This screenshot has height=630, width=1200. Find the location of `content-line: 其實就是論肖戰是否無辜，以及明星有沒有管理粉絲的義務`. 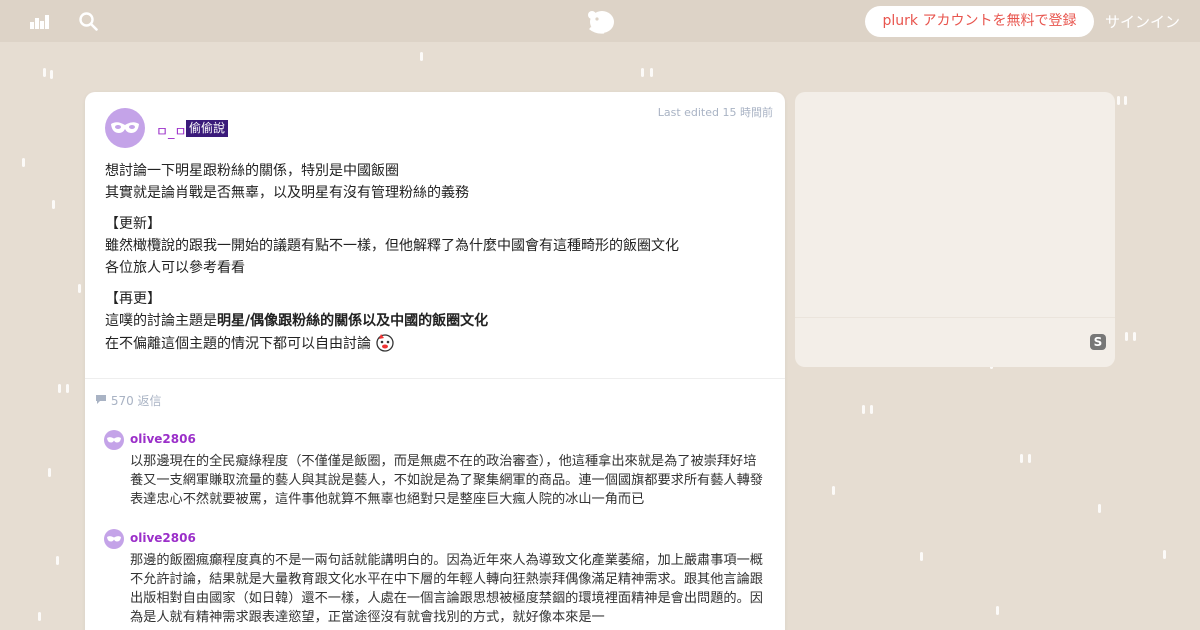

content-line: 其實就是論肖戰是否無辜，以及明星有沒有管理粉絲的義務 is located at coordinates (287, 193).